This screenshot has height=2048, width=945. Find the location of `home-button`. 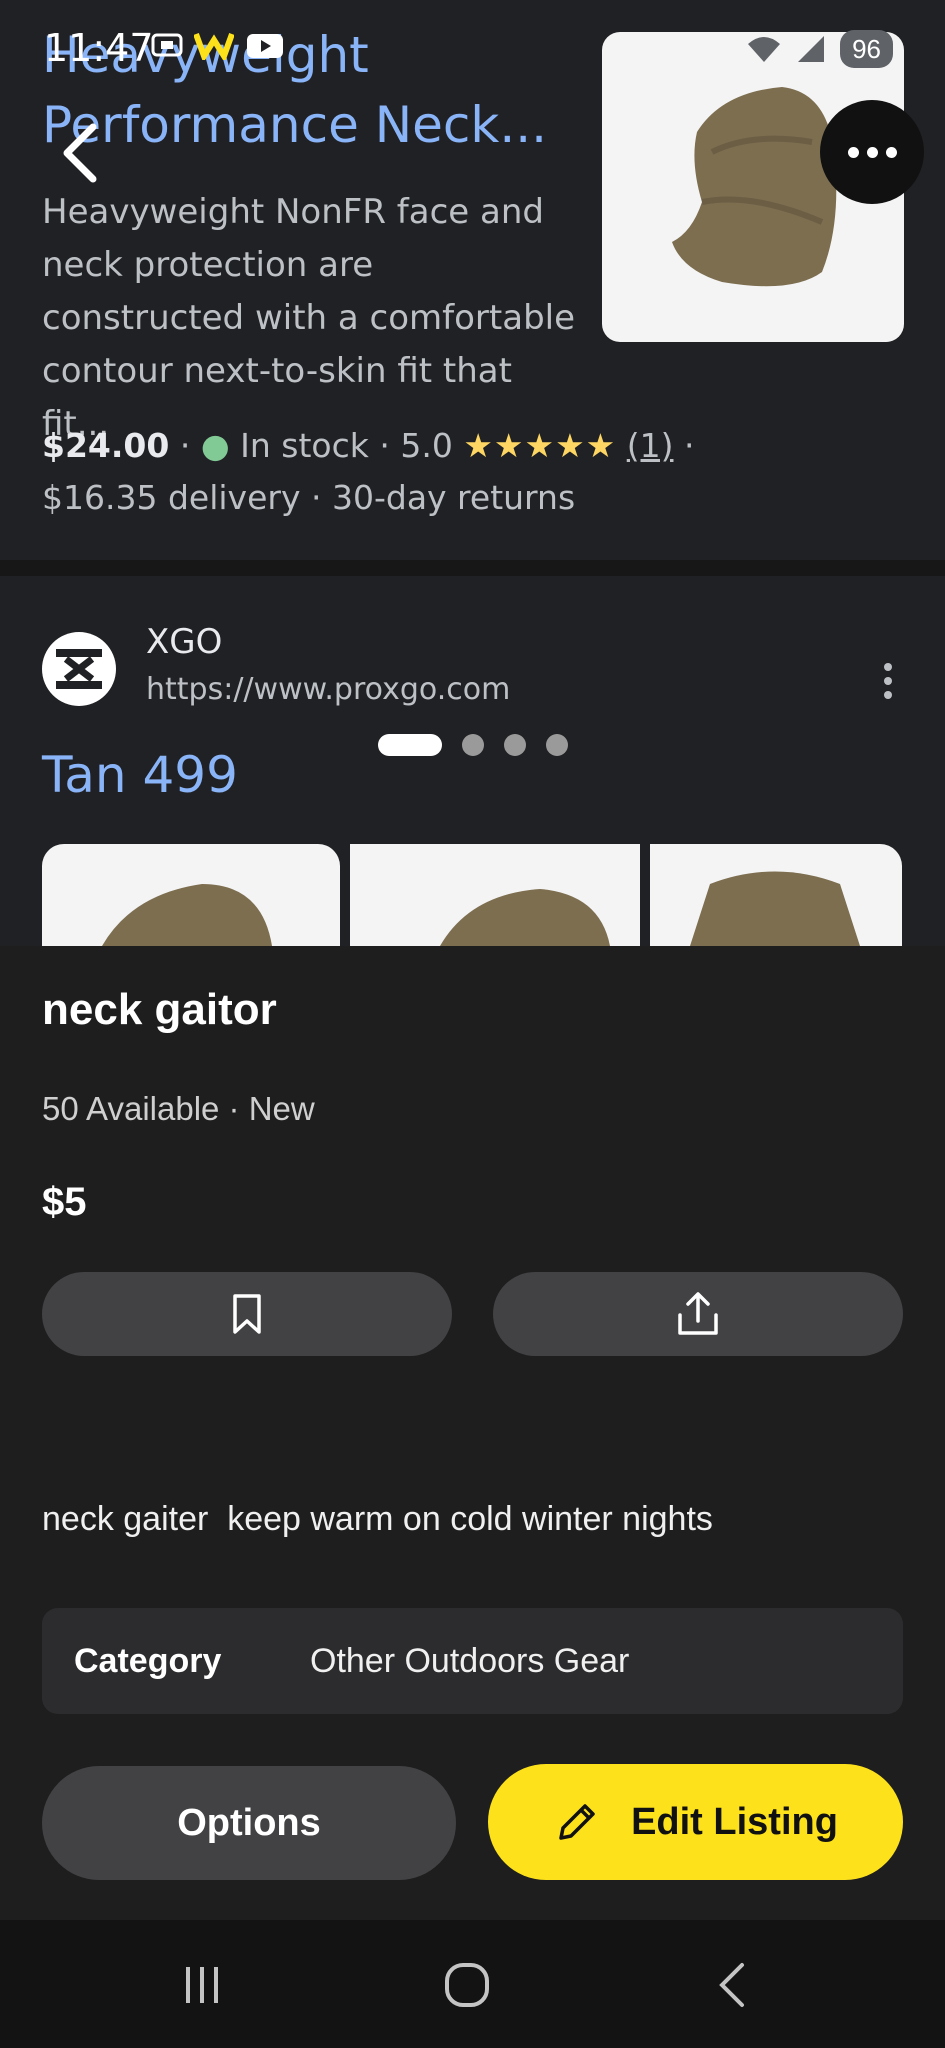

home-button is located at coordinates (467, 1985).